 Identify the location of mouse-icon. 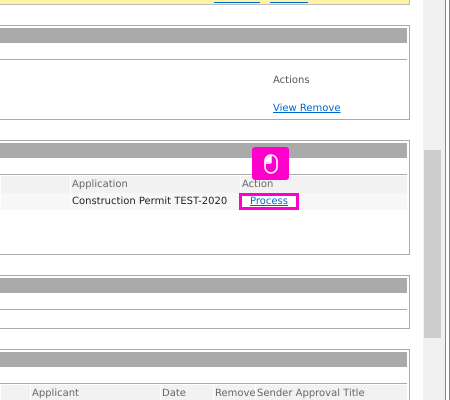
(271, 164).